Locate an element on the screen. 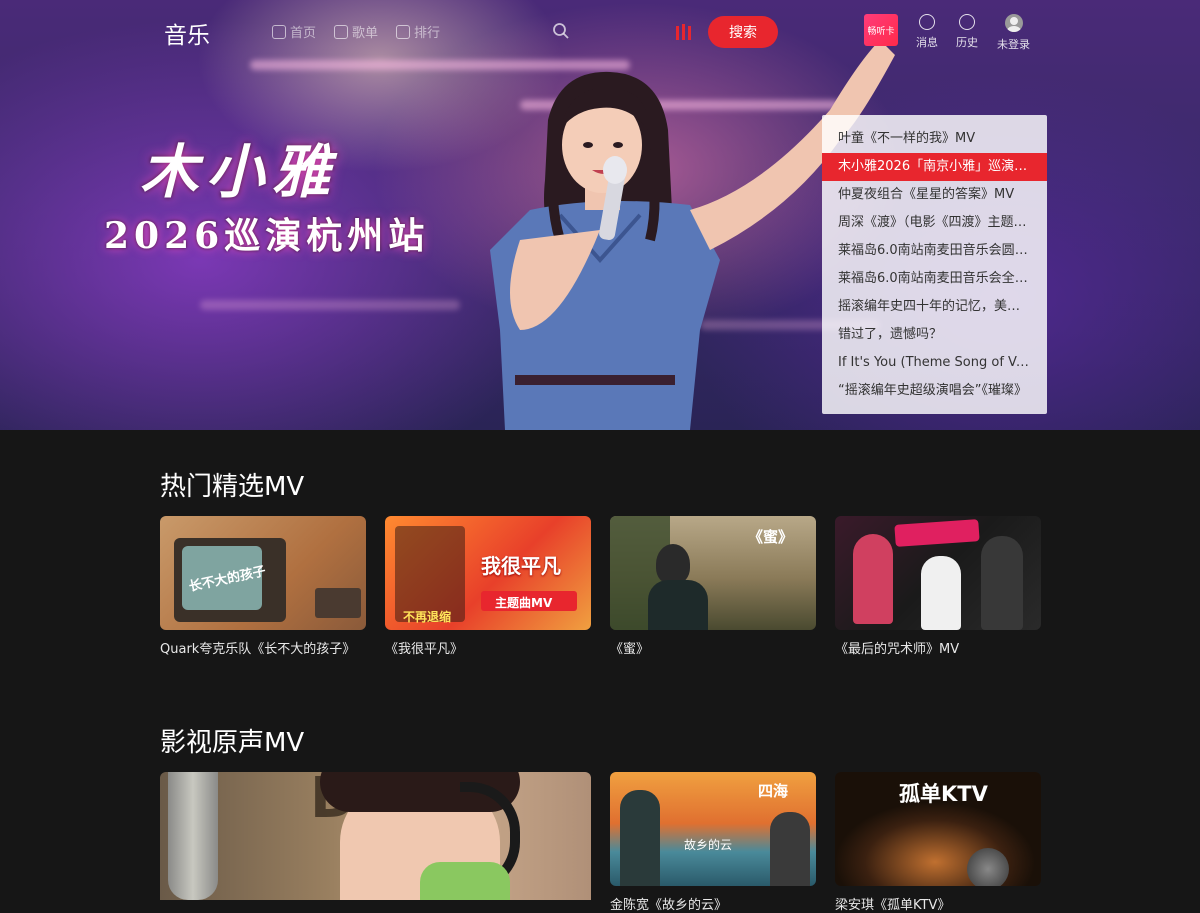 The width and height of the screenshot is (1200, 913). mv-card: 《蜜》 《蜜》 is located at coordinates (713, 586).